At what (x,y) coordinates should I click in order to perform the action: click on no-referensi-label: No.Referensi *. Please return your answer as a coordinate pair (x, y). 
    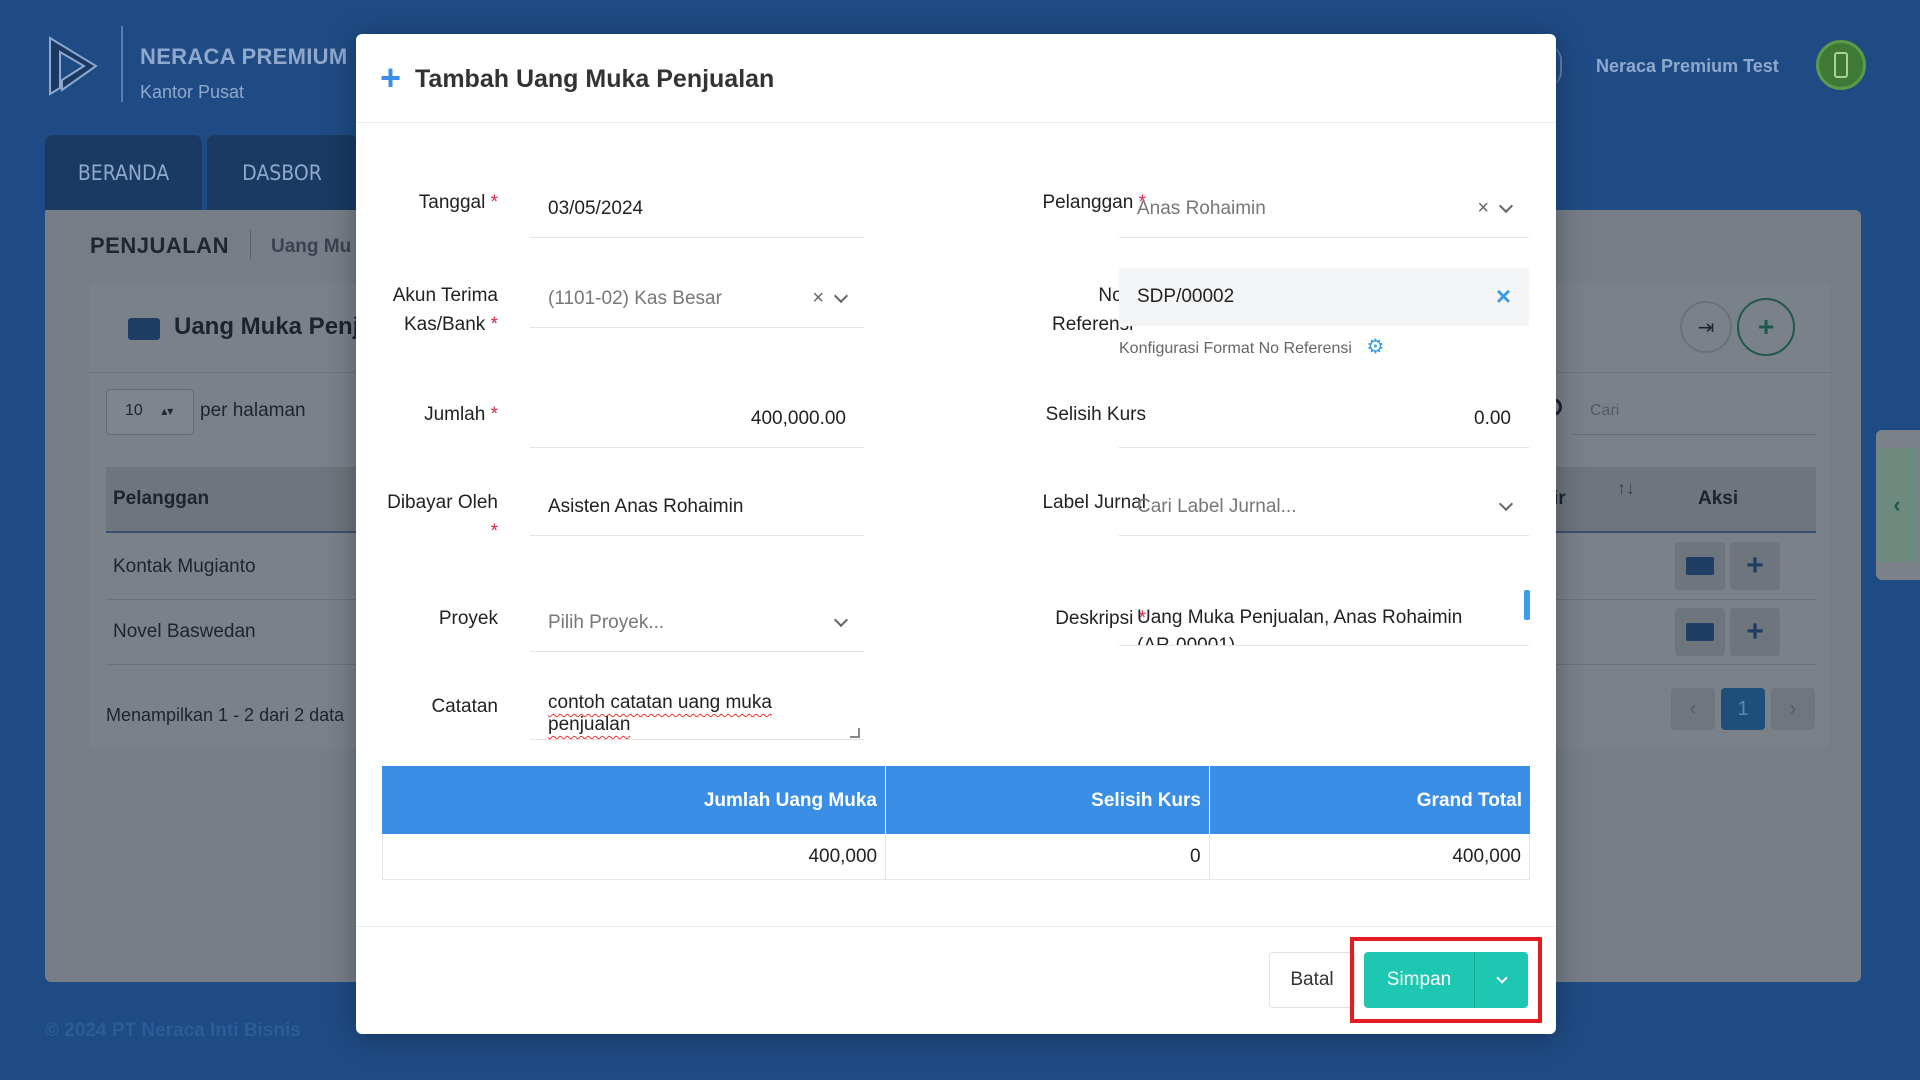
    Looking at the image, I should click on (1098, 310).